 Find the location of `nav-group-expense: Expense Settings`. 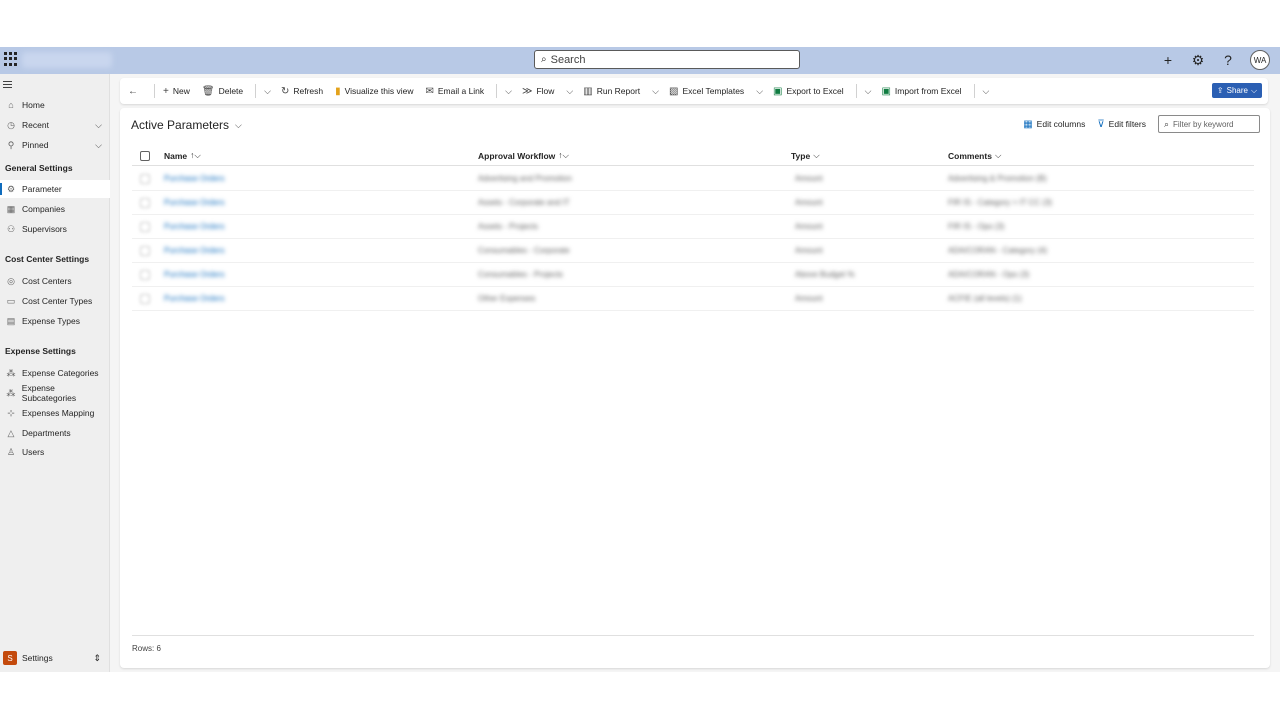

nav-group-expense: Expense Settings is located at coordinates (40, 351).